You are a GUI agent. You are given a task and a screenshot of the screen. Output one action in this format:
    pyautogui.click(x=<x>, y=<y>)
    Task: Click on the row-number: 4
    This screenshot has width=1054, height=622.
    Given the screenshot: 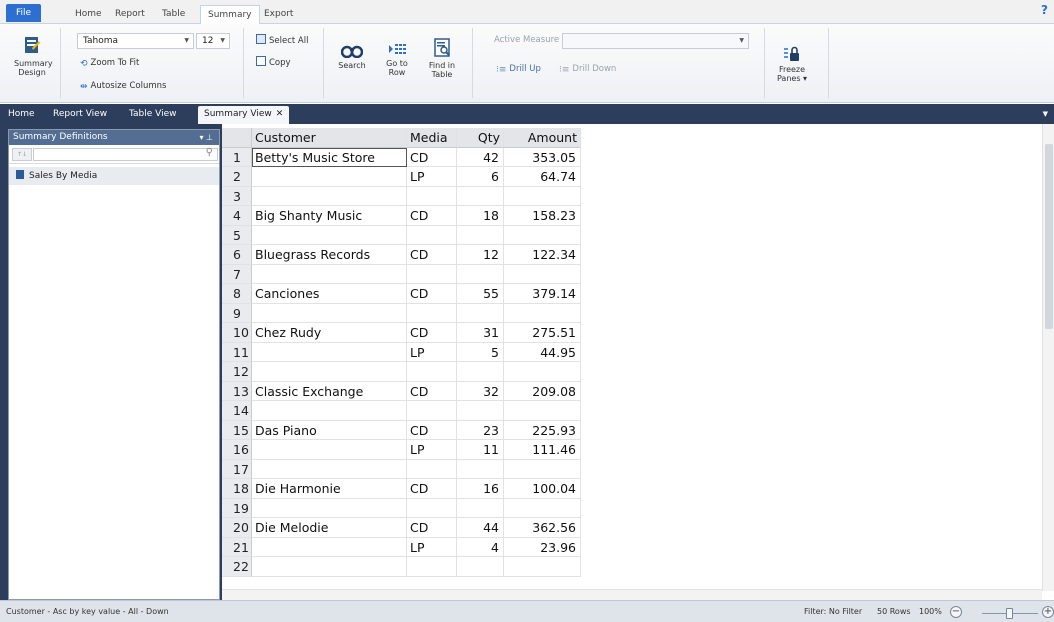 What is the action you would take?
    pyautogui.click(x=237, y=216)
    